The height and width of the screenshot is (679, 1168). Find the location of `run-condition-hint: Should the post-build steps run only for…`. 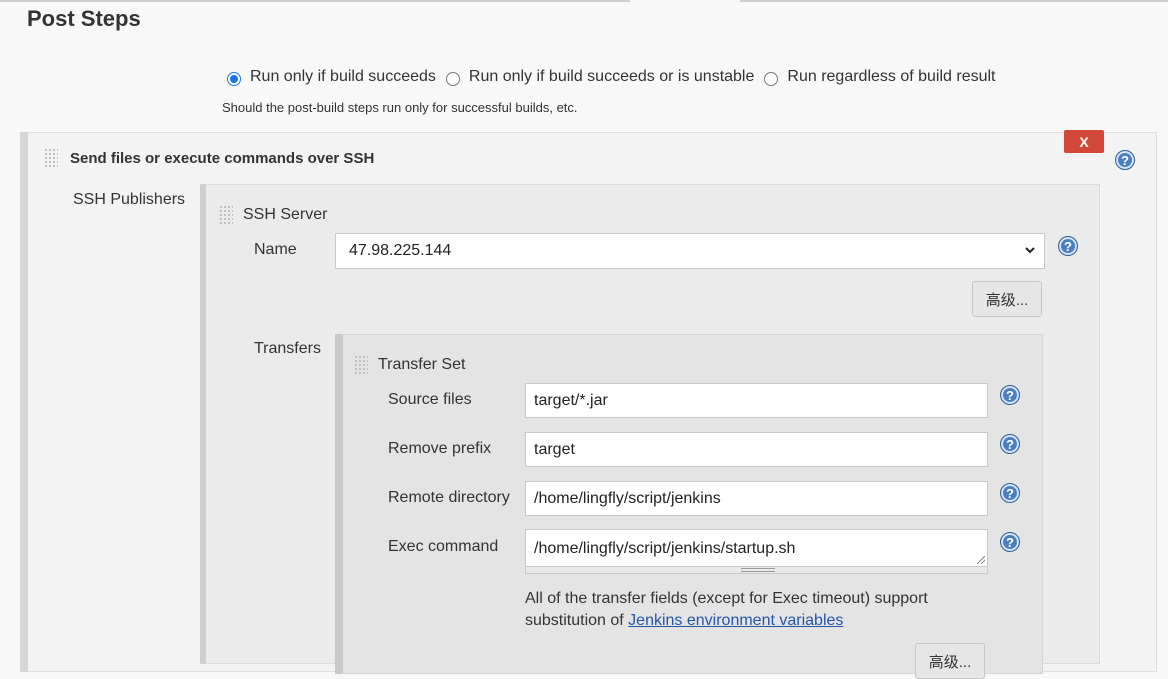

run-condition-hint: Should the post-build steps run only for… is located at coordinates (400, 107).